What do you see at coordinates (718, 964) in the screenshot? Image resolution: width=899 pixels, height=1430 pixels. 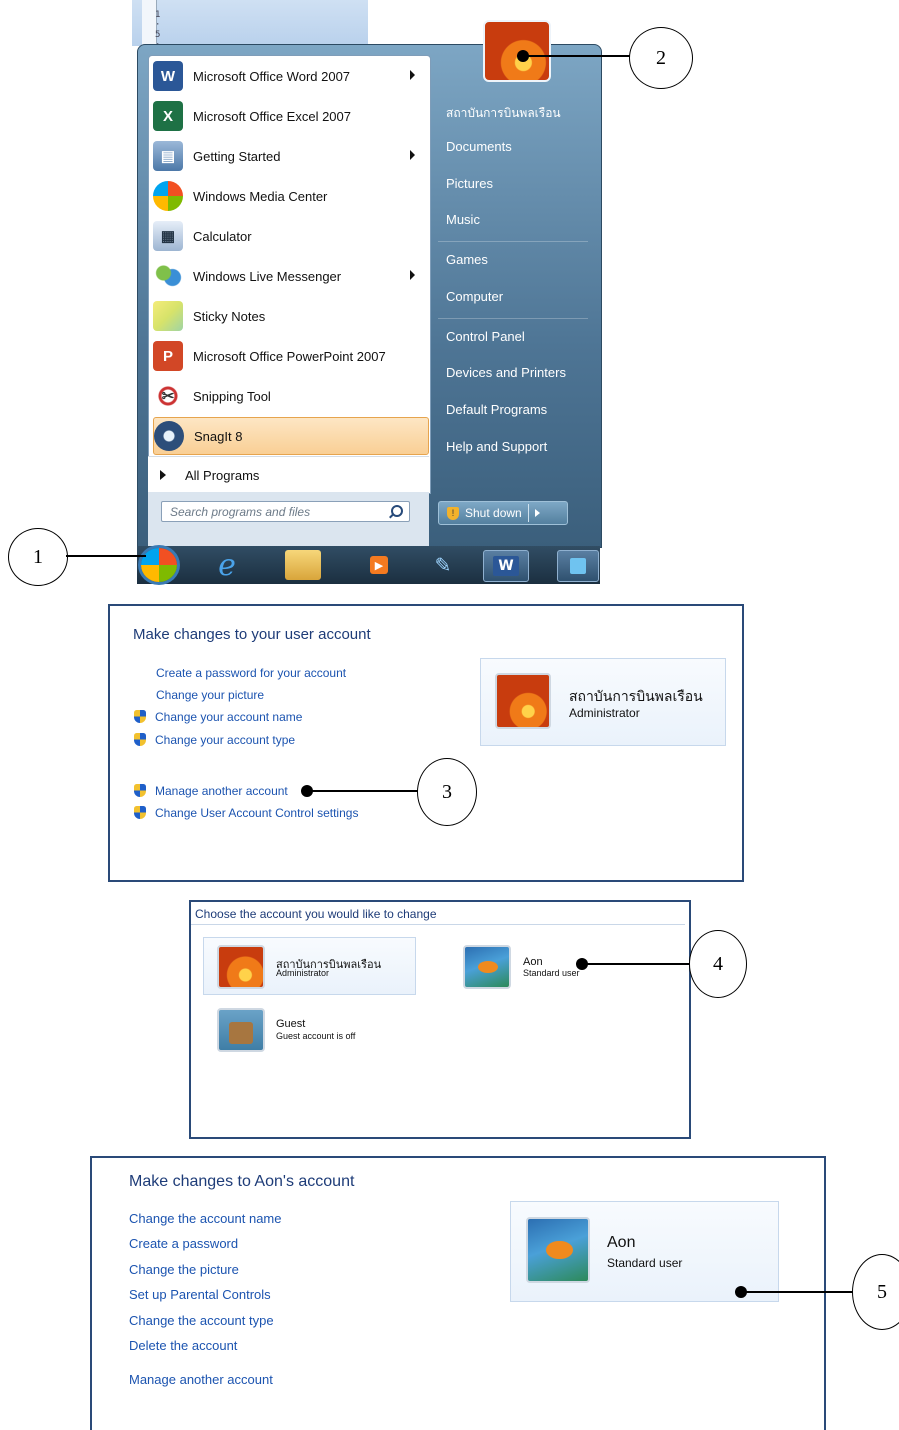 I see `callout-4: 4` at bounding box center [718, 964].